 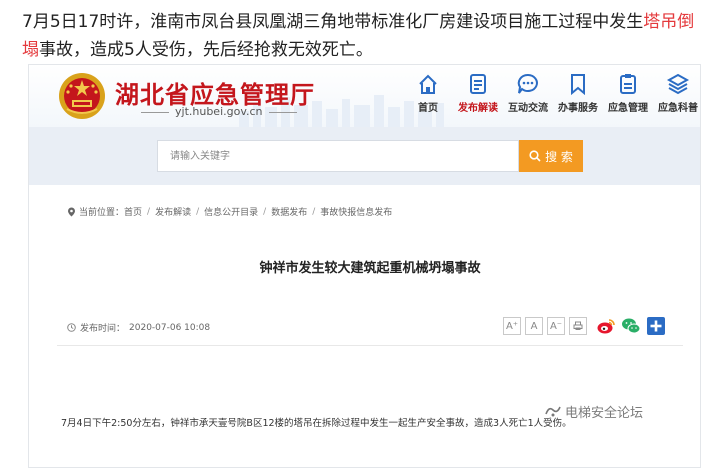 I want to click on main-nav: 首页 发布解读 互动交流 办事服务 应急管理 应急科普, so click(x=551, y=93).